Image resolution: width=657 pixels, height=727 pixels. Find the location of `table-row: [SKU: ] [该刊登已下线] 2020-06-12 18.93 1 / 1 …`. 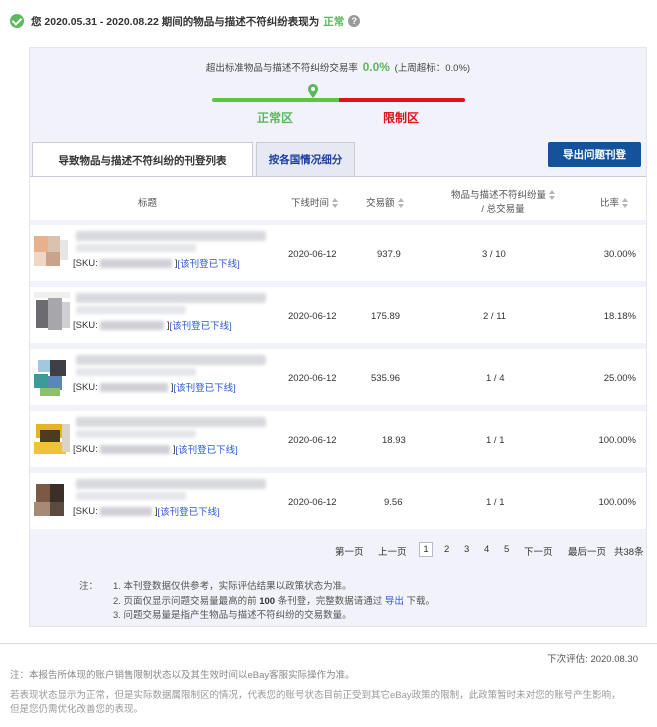

table-row: [SKU: ] [该刊登已下线] 2020-06-12 18.93 1 / 1 … is located at coordinates (338, 439).